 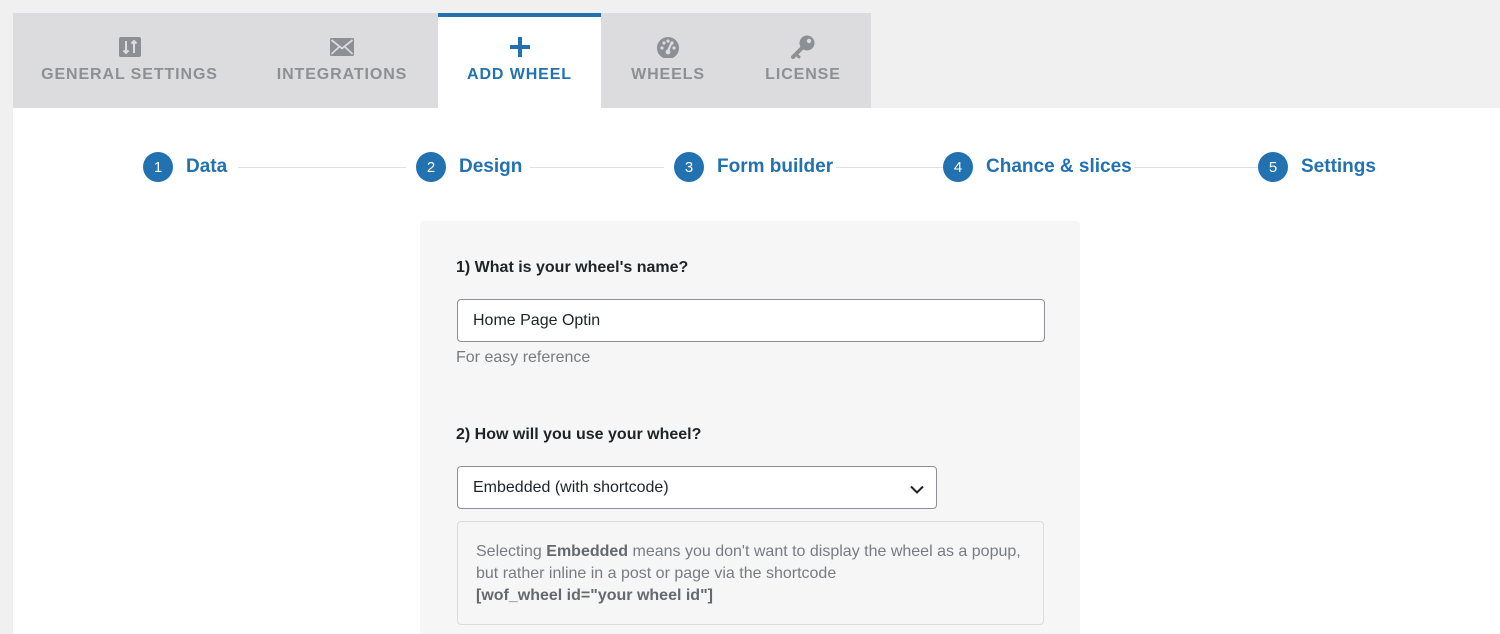 I want to click on step-label: Form builder, so click(x=775, y=166).